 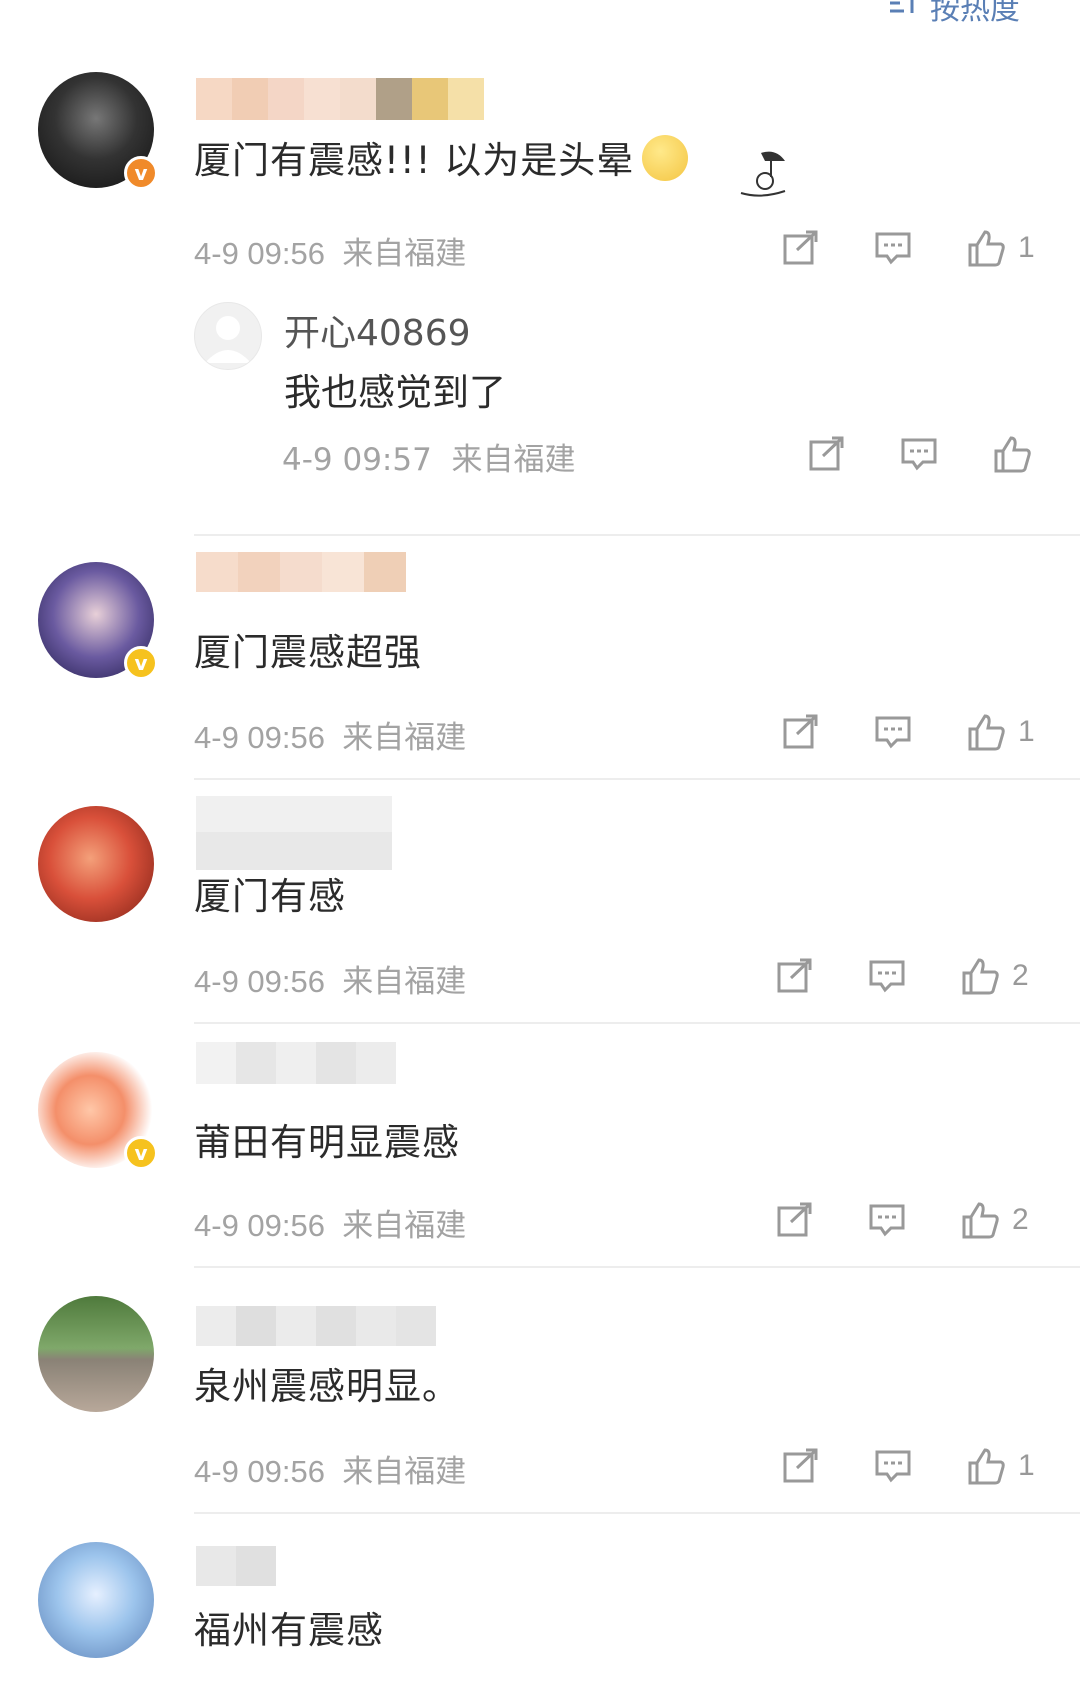 I want to click on comment-text: 厦门震感超强, so click(x=308, y=652).